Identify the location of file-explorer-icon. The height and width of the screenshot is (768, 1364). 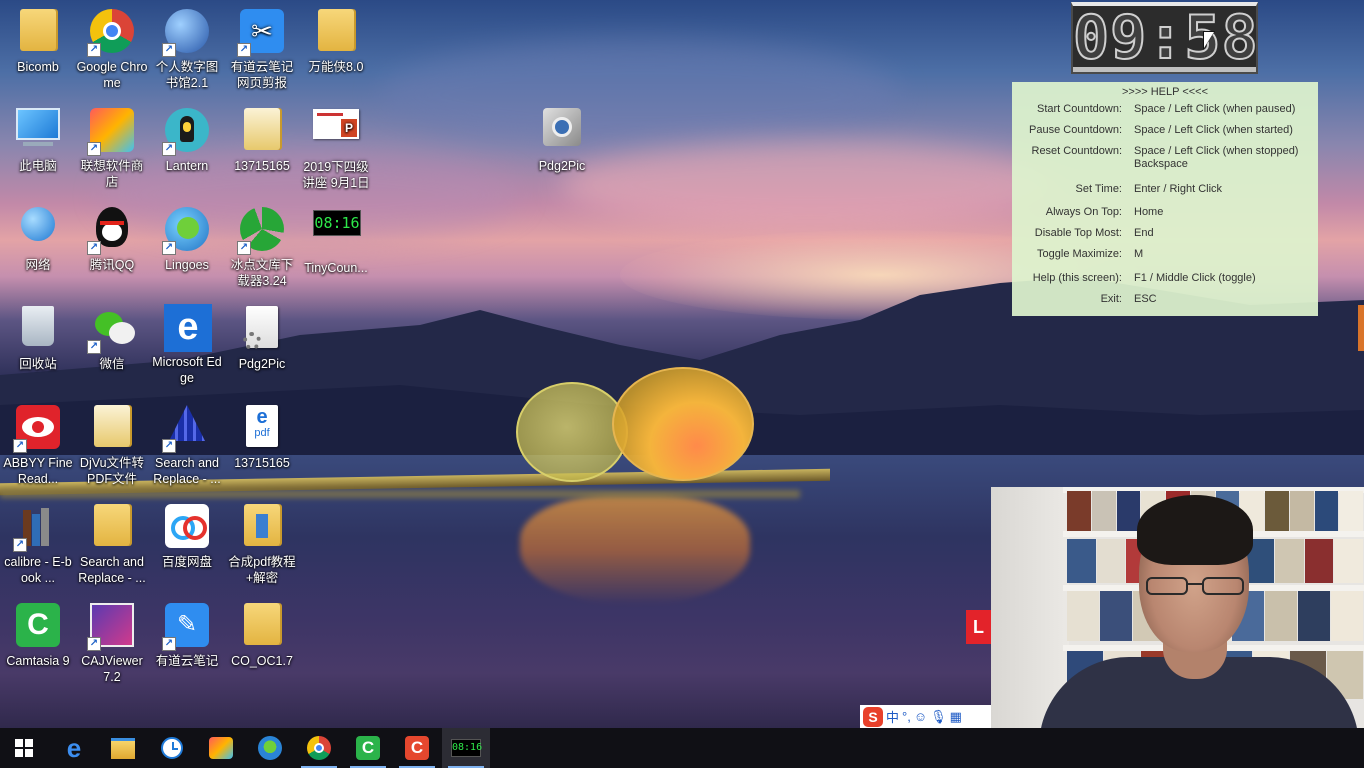
(123, 748).